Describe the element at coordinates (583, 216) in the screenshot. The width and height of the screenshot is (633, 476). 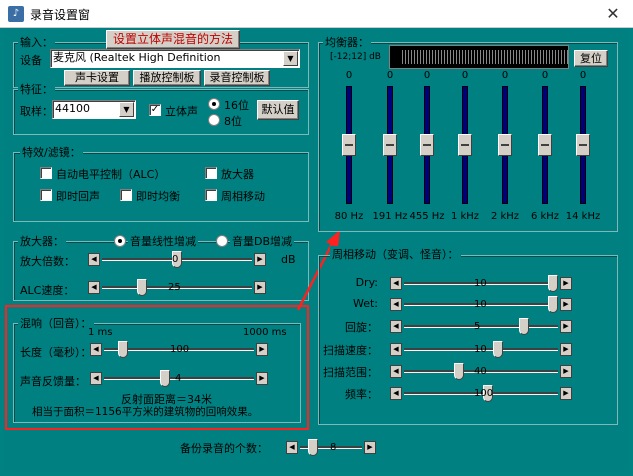
I see `eq-band-freq: 14 kHz` at that location.